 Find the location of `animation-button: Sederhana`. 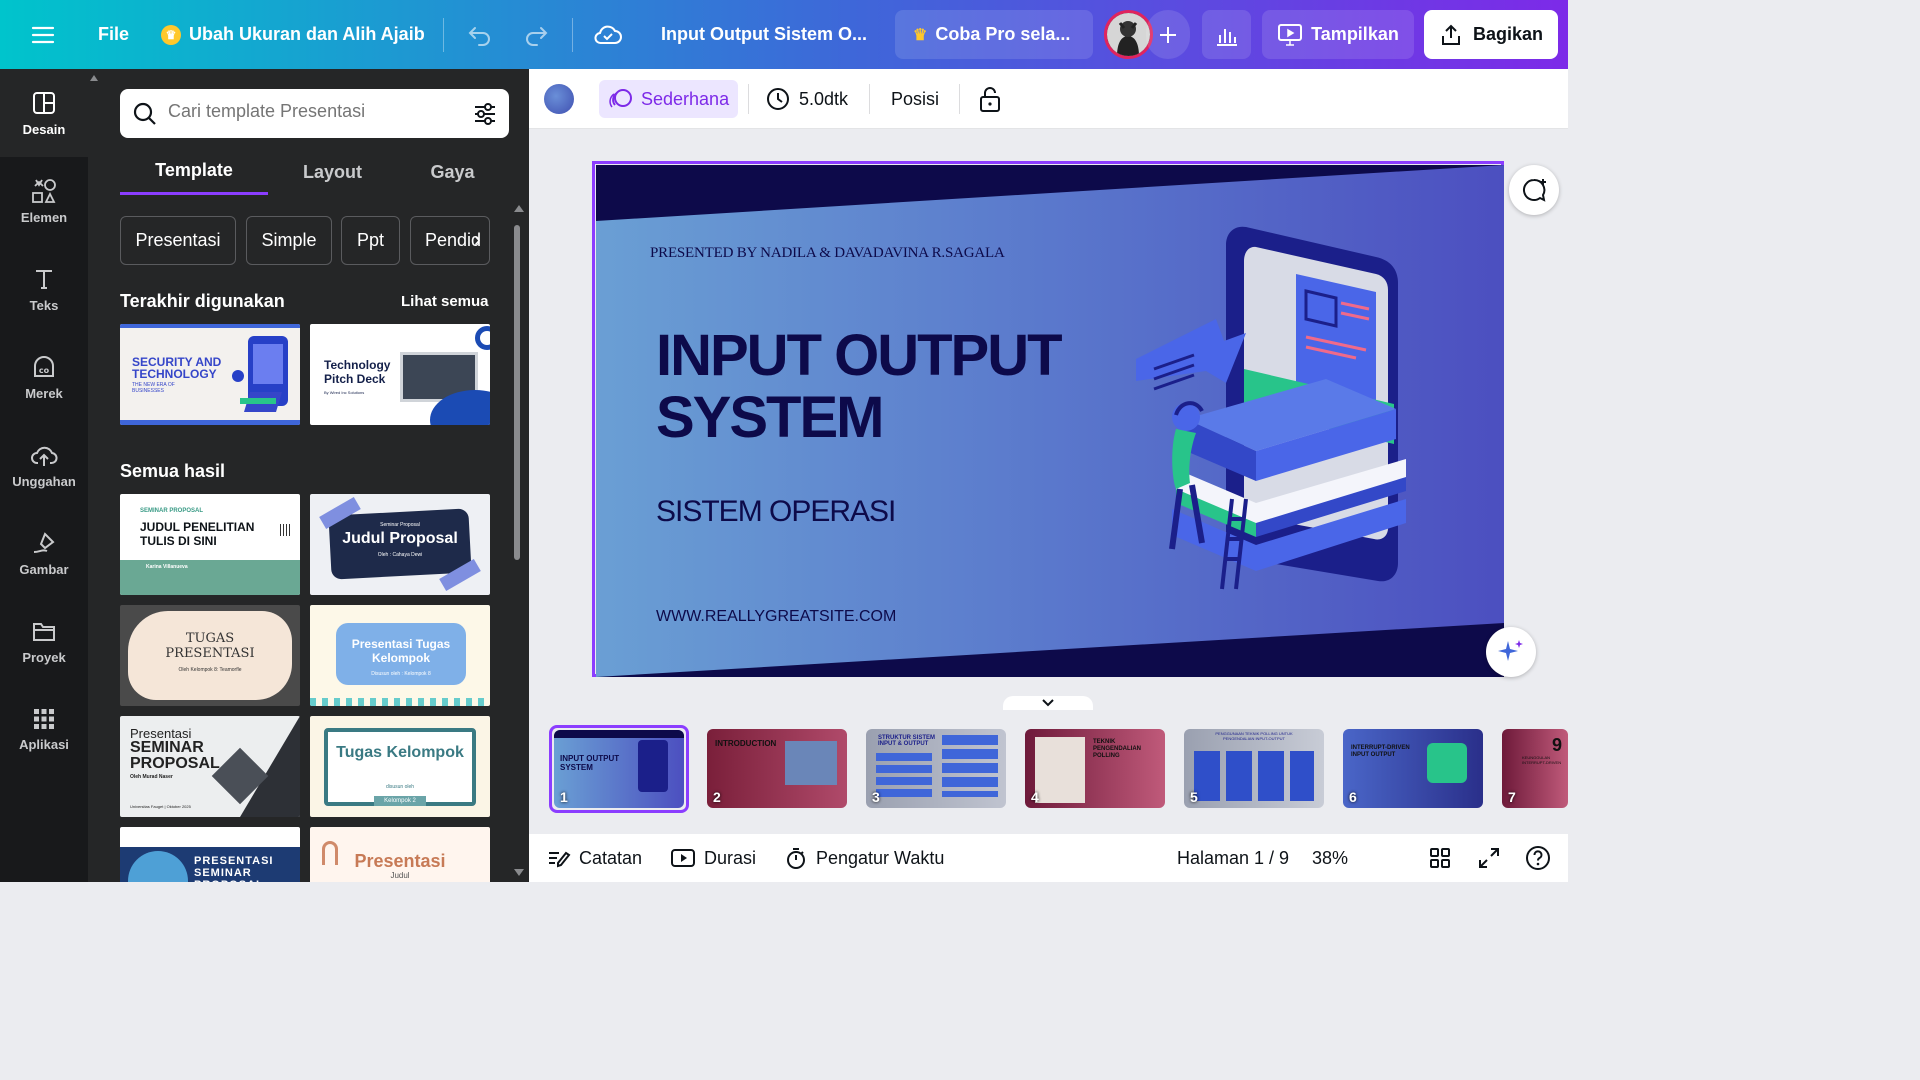

animation-button: Sederhana is located at coordinates (668, 99).